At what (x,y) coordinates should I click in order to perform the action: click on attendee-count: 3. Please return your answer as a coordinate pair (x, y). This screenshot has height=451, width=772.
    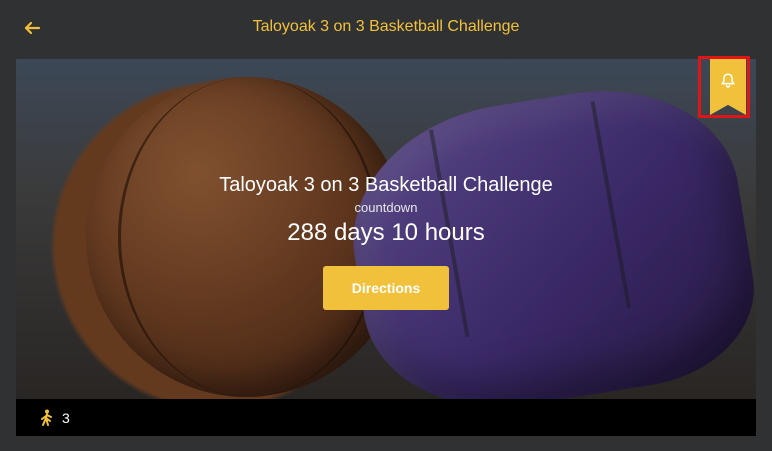
    Looking at the image, I should click on (66, 417).